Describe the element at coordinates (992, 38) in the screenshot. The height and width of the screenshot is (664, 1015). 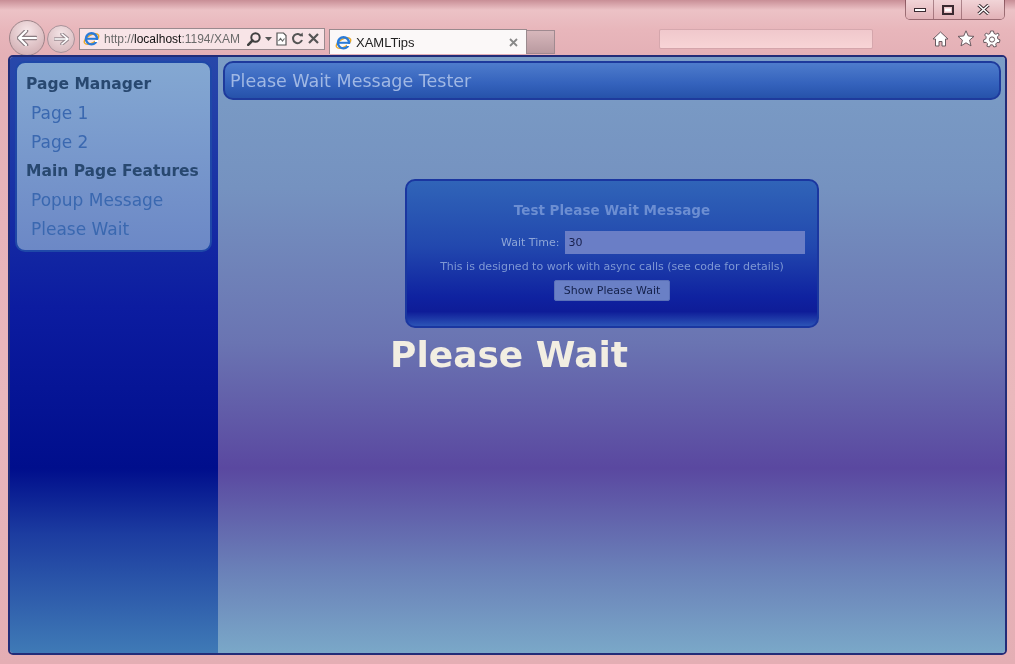
I see `settings-icon` at that location.